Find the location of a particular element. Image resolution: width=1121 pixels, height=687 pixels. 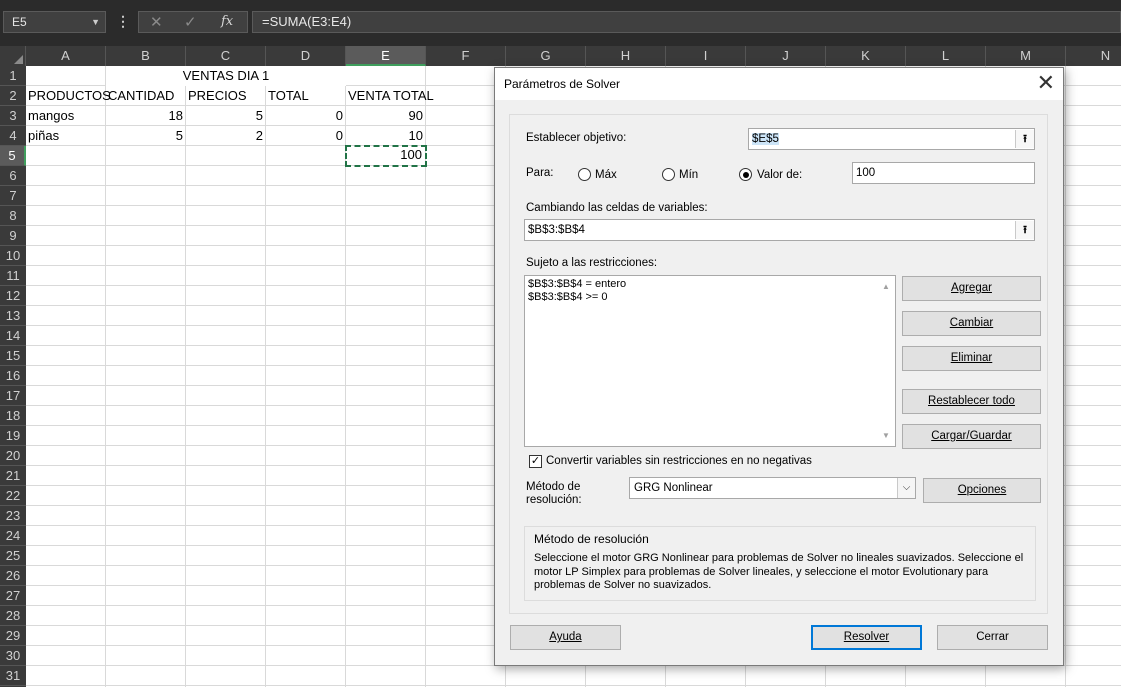

column-header-a: A is located at coordinates (66, 56).